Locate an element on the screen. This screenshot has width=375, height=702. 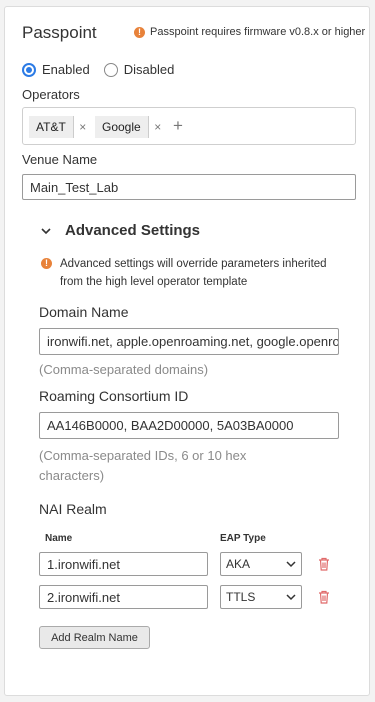
operators-label: Operators is located at coordinates (51, 94).